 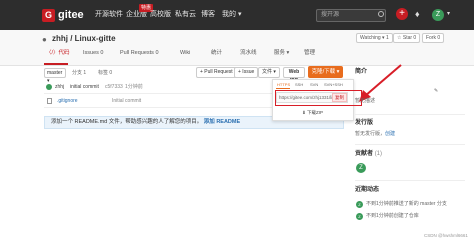 What do you see at coordinates (105, 73) in the screenshot?
I see `tags-count: 标签 0` at bounding box center [105, 73].